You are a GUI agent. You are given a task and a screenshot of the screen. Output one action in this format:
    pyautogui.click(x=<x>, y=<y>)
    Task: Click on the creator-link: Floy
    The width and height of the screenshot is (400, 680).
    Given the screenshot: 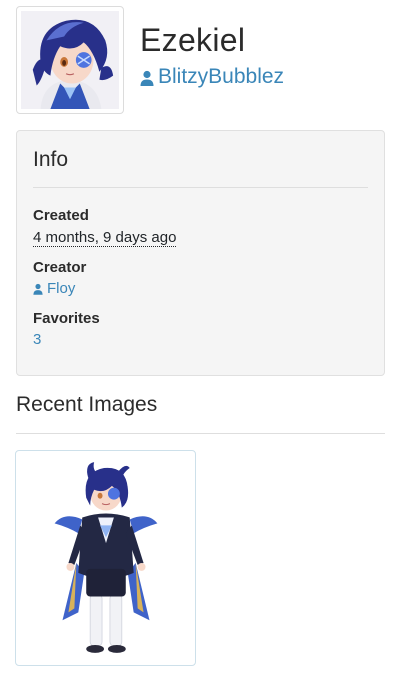 What is the action you would take?
    pyautogui.click(x=54, y=288)
    